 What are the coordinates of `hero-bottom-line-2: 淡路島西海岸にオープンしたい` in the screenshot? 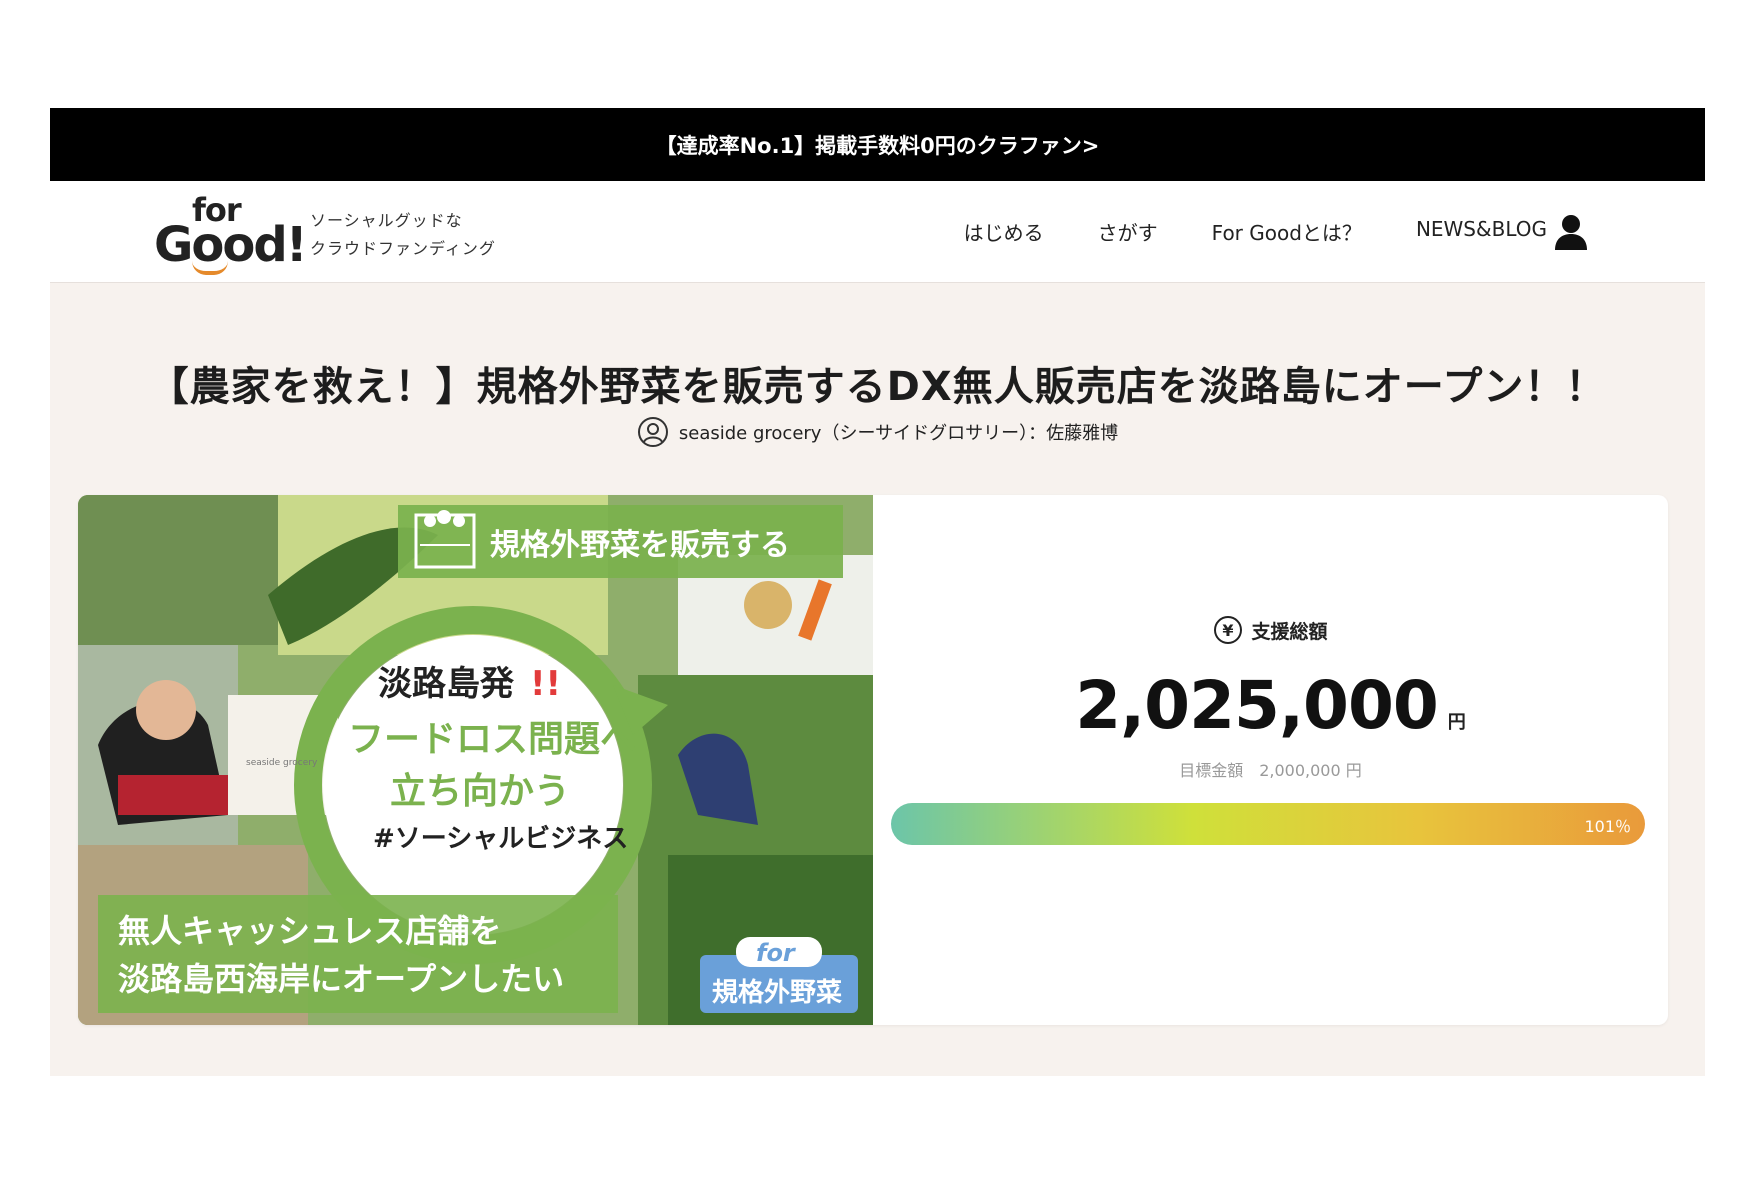 It's located at (341, 979).